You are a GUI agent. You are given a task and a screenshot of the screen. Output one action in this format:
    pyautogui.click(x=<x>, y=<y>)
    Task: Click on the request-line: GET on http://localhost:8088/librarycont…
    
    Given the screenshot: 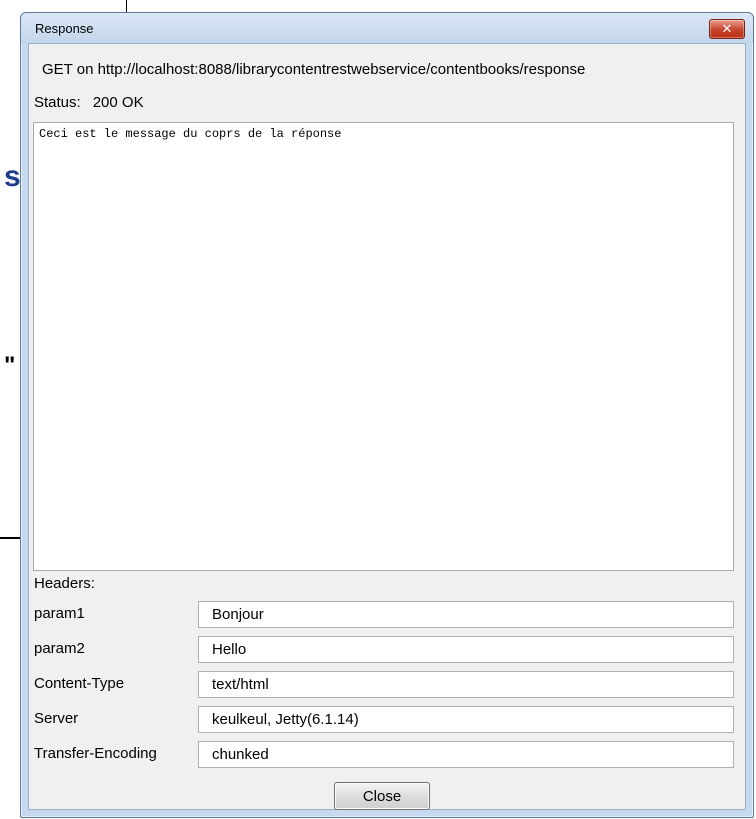 What is the action you would take?
    pyautogui.click(x=314, y=69)
    